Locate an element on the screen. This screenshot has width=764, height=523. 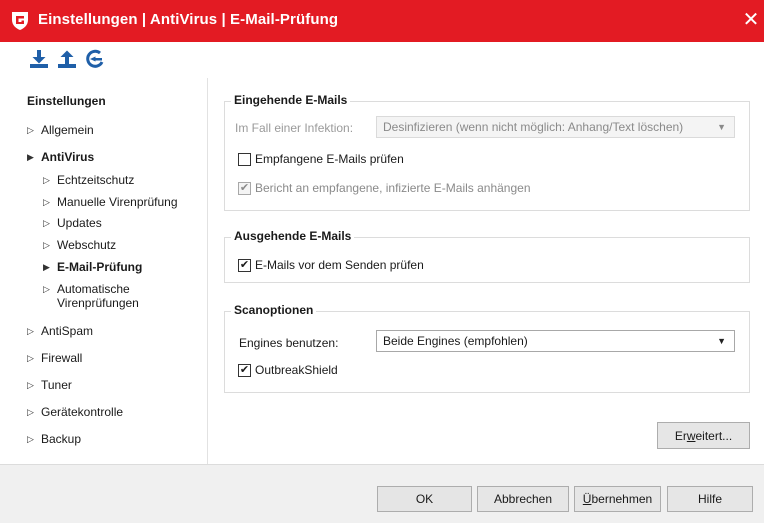
sidebar-item-label-line1: Automatische is located at coordinates (93, 289).